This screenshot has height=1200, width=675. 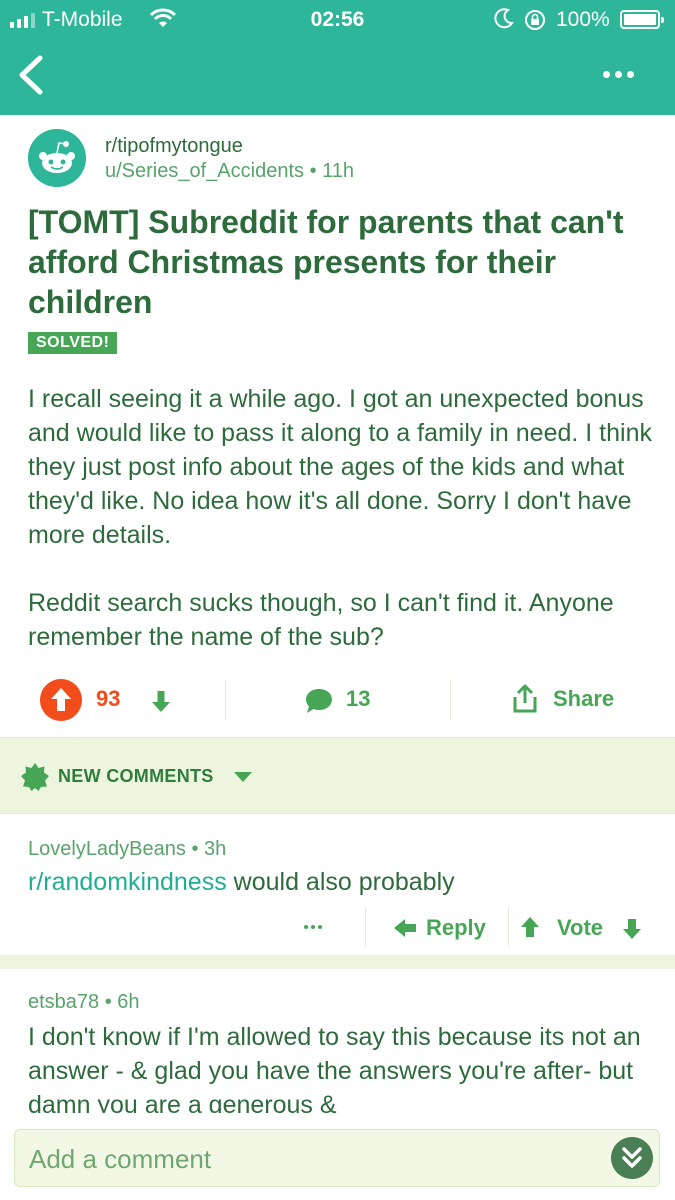 What do you see at coordinates (583, 19) in the screenshot?
I see `battery-percent: 100%` at bounding box center [583, 19].